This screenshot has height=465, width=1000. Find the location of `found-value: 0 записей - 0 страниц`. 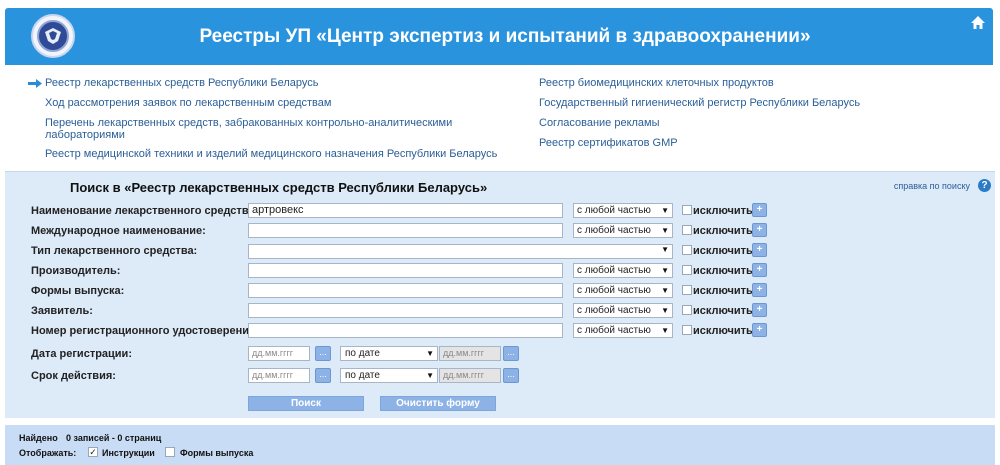

found-value: 0 записей - 0 страниц is located at coordinates (114, 438).